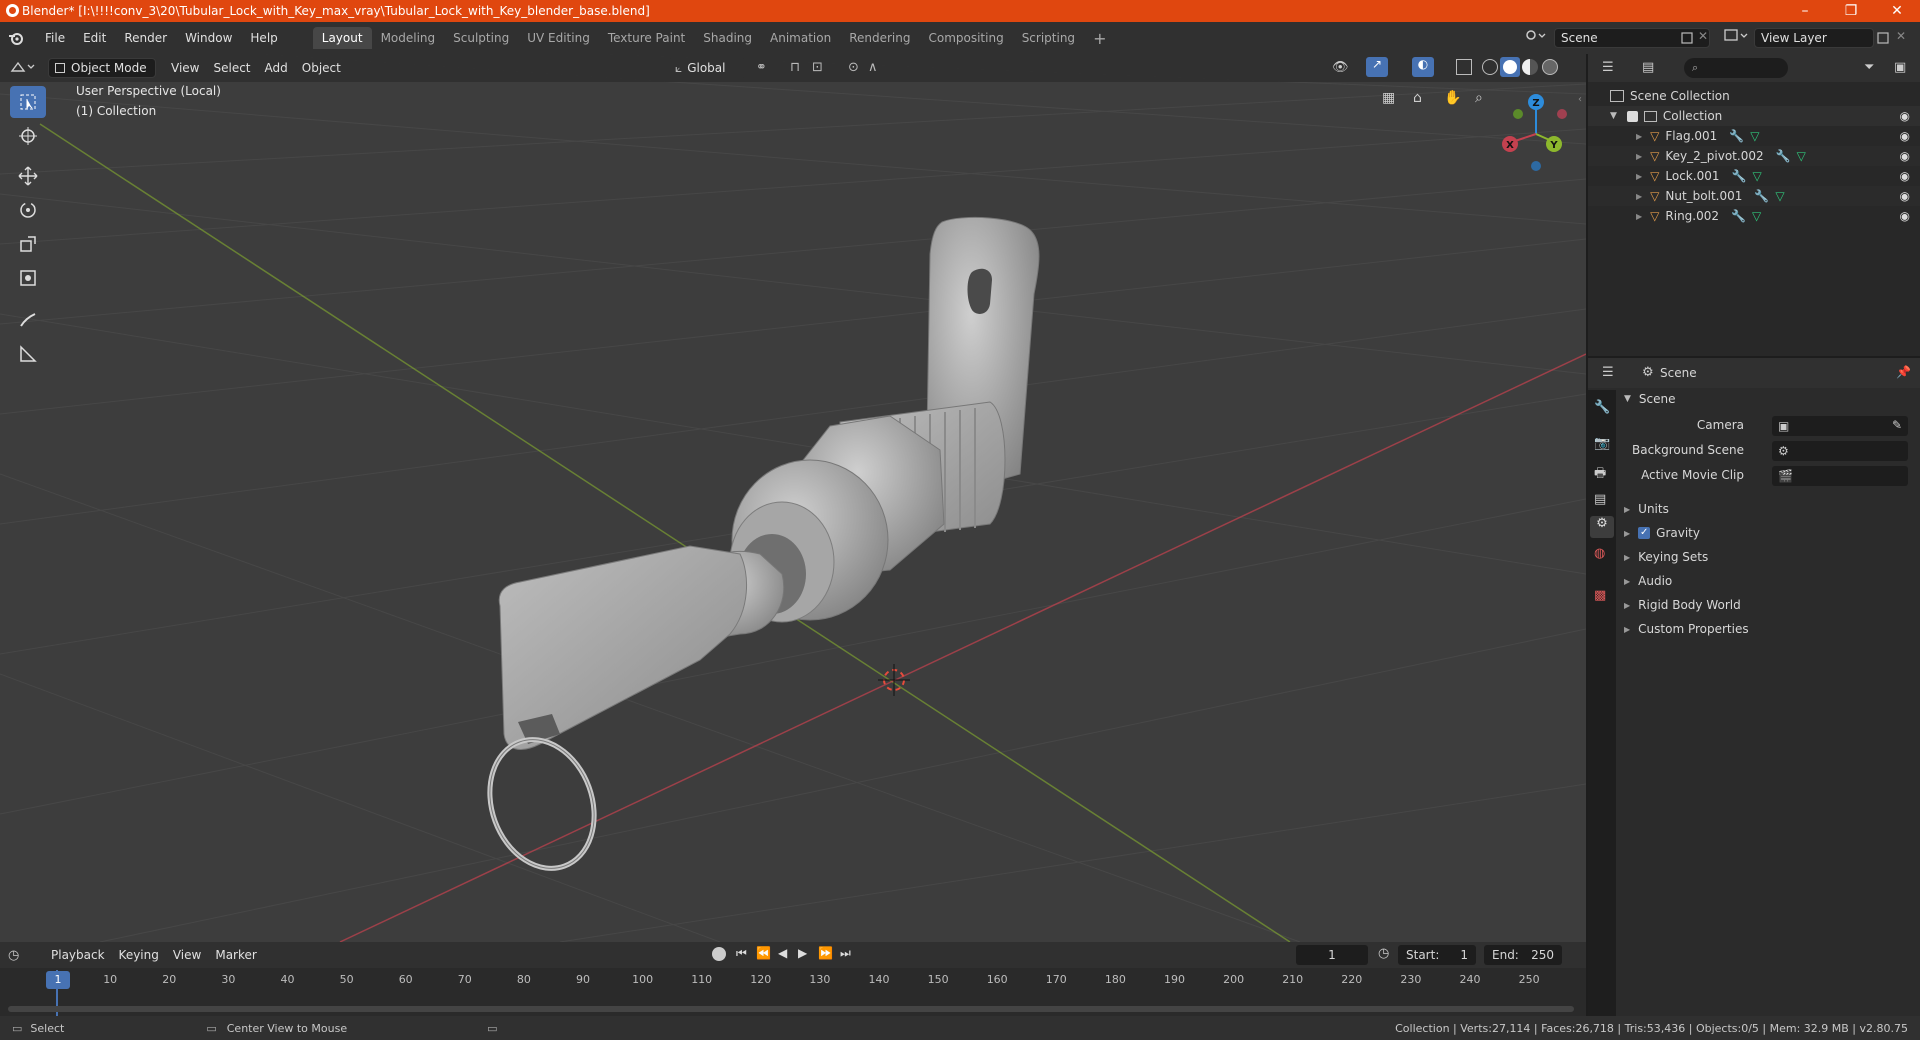  I want to click on outliner-search-input: ⌕, so click(1736, 68).